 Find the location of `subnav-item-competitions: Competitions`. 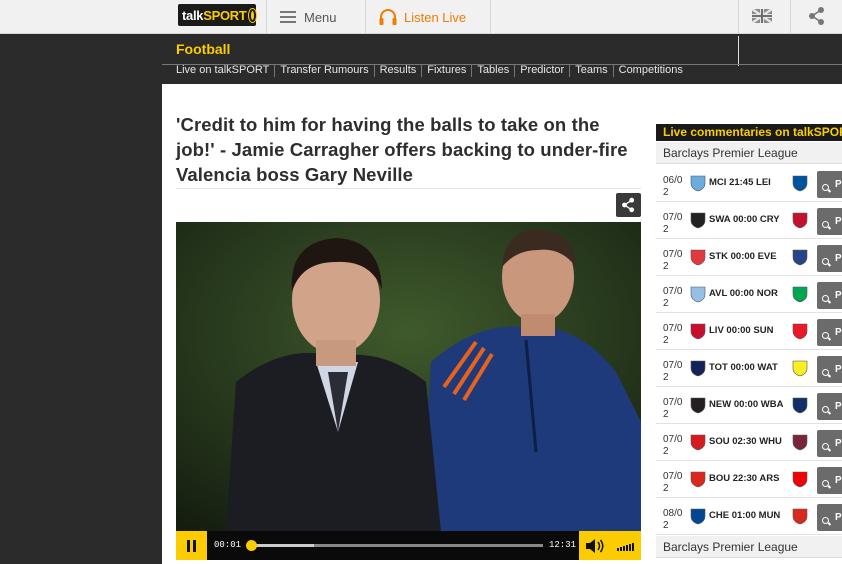

subnav-item-competitions: Competitions is located at coordinates (650, 70).